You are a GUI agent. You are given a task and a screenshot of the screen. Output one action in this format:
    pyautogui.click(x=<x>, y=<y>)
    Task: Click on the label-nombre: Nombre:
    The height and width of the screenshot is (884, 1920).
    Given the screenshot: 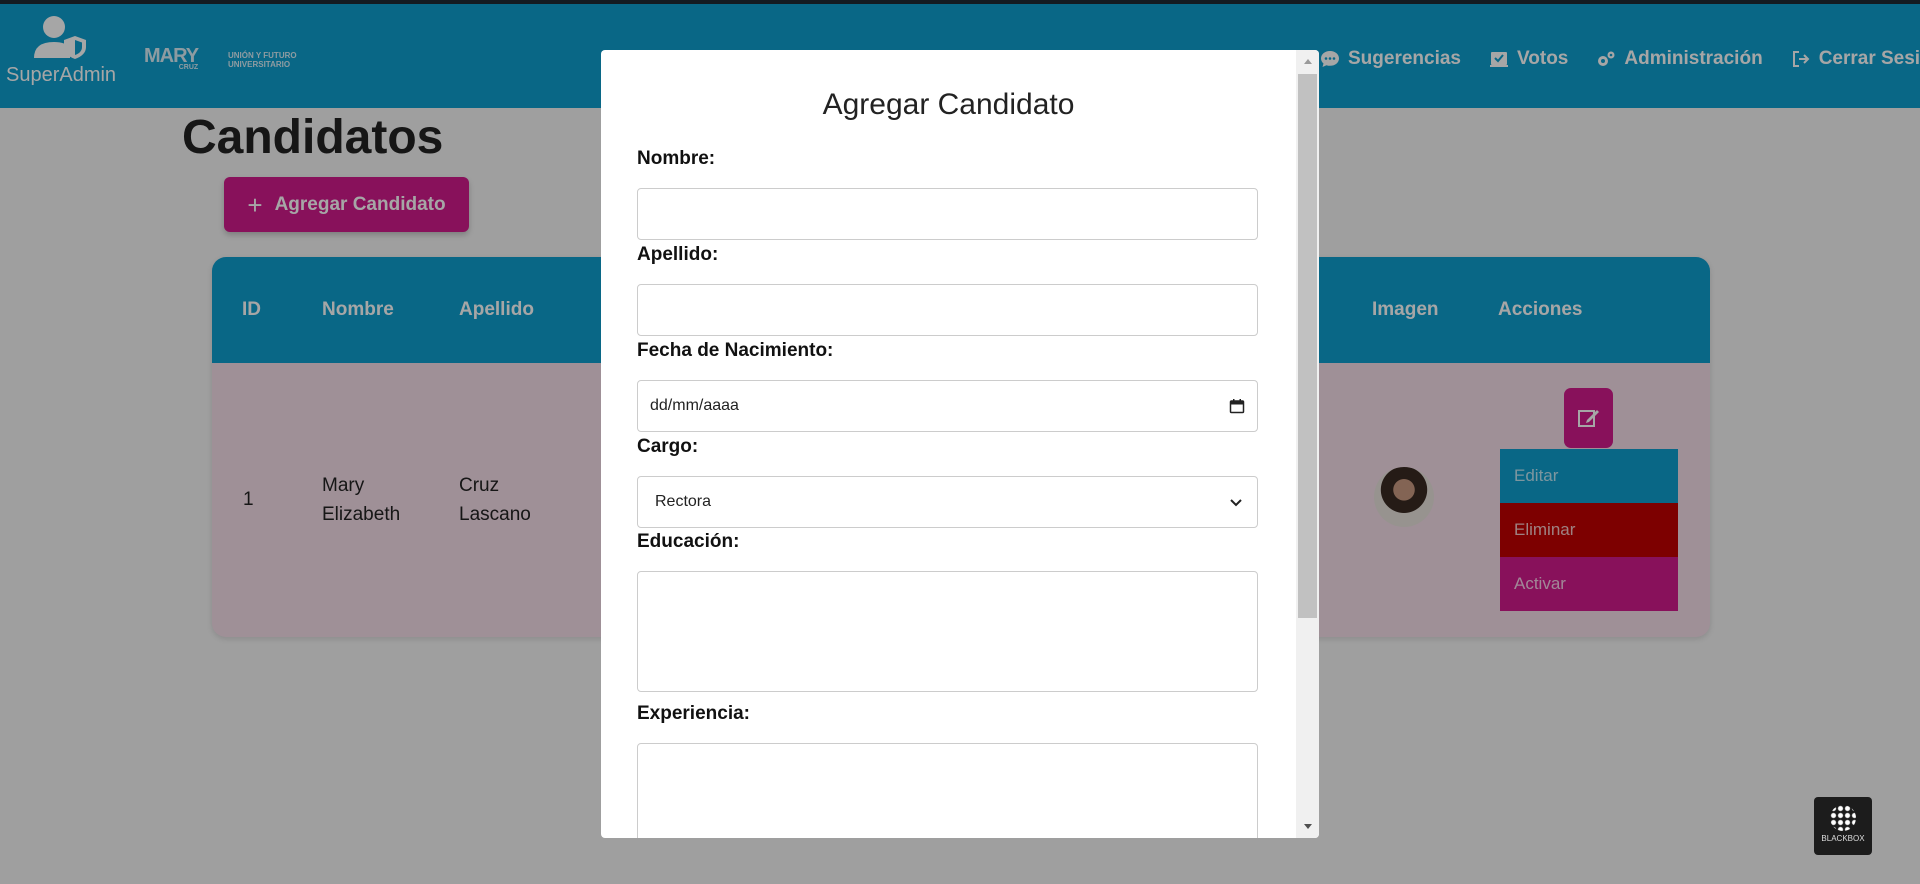 What is the action you would take?
    pyautogui.click(x=676, y=158)
    